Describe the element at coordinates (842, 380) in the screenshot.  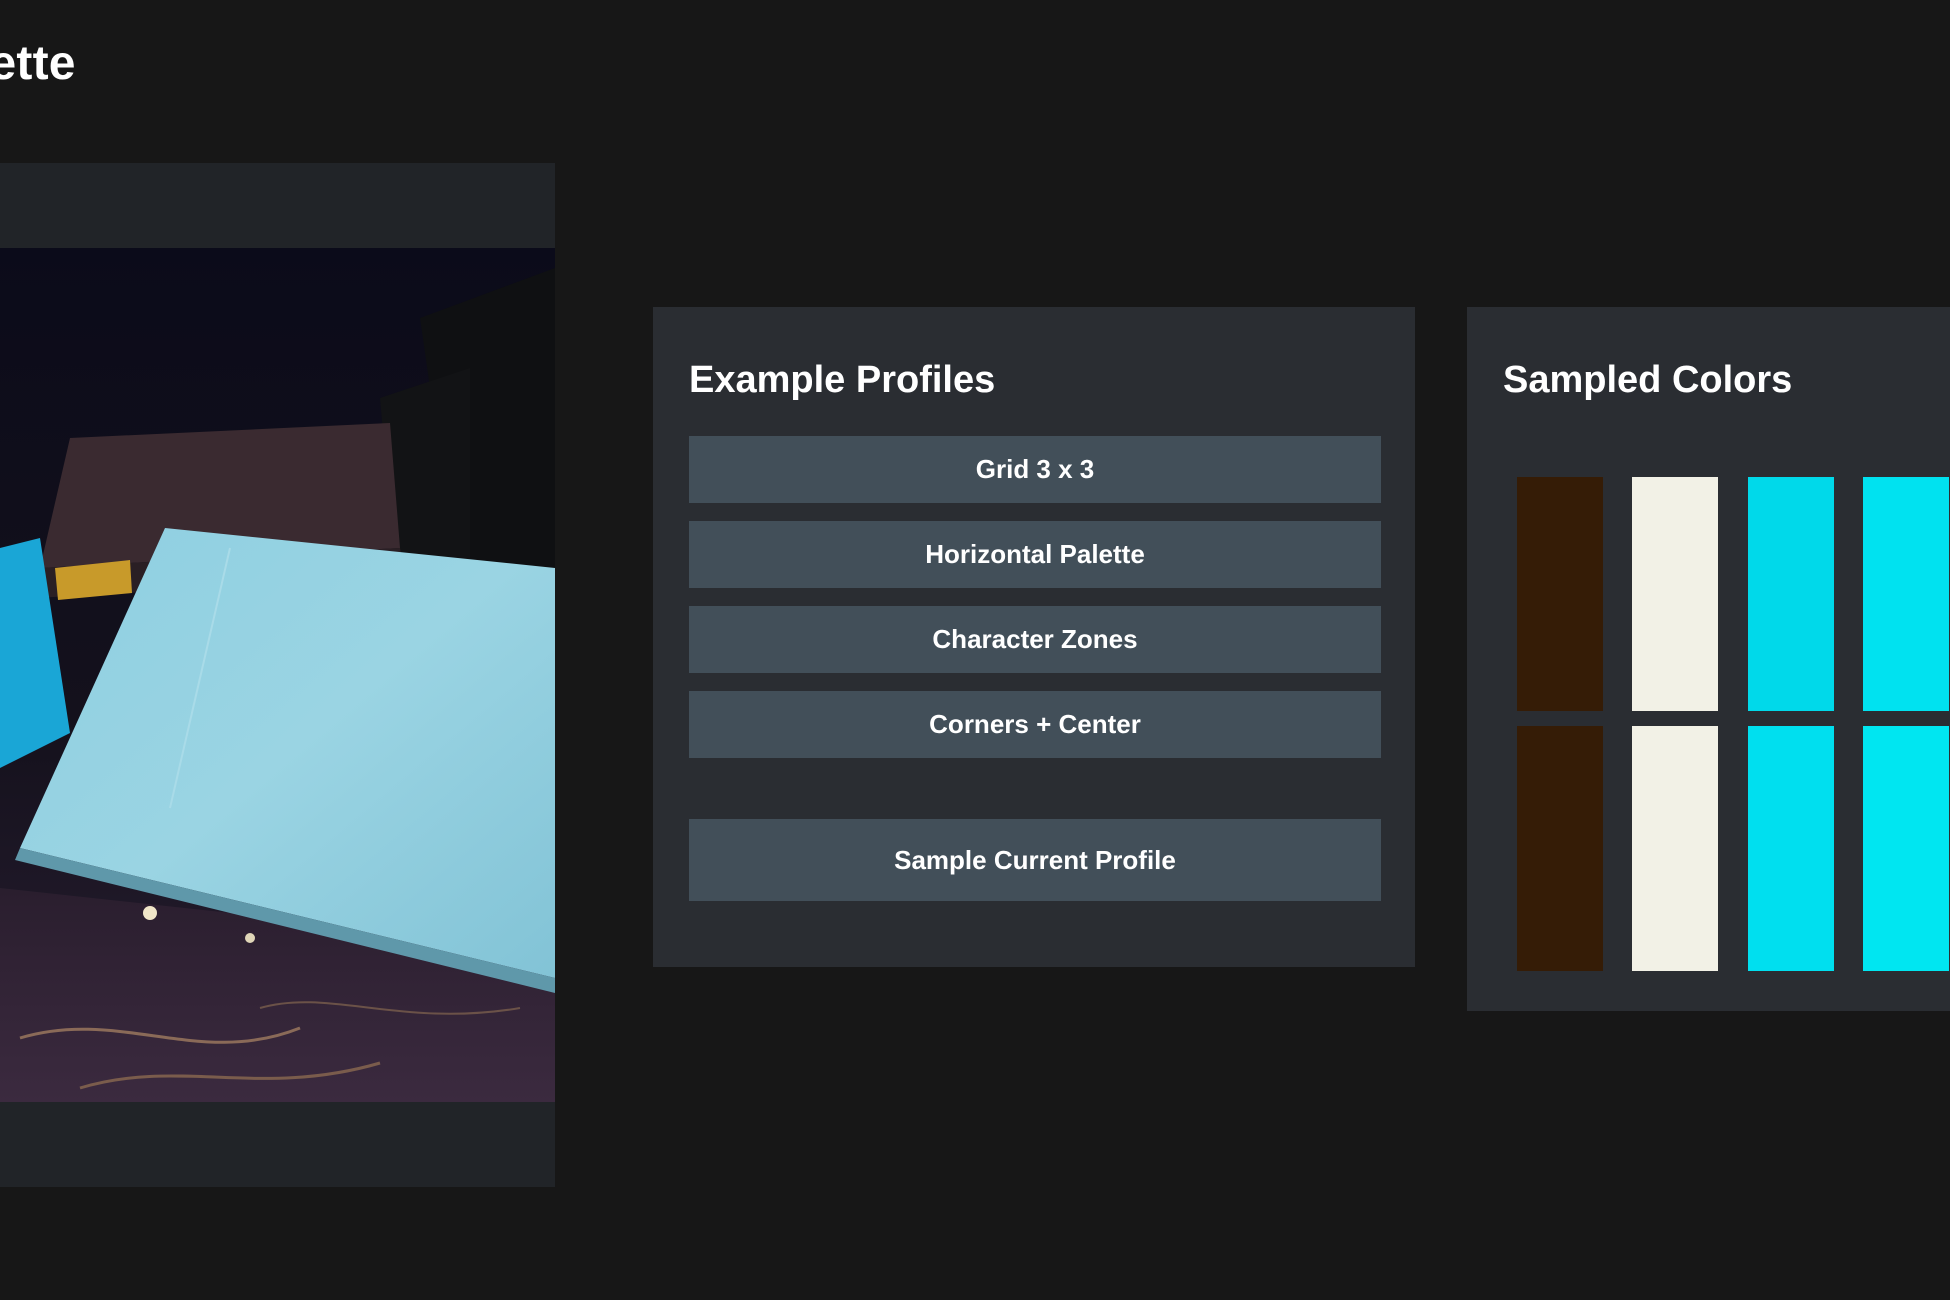
I see `example-profiles-heading: Example Profiles` at that location.